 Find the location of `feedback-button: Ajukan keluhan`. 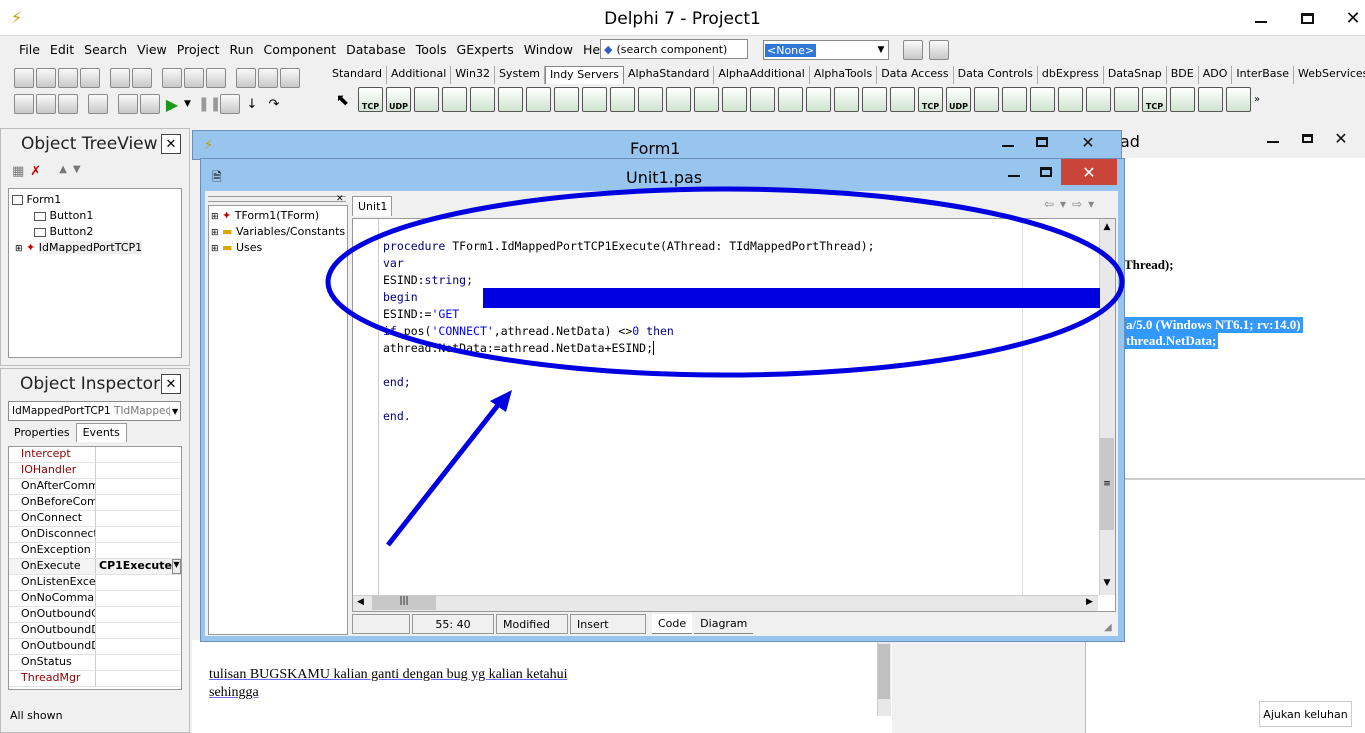

feedback-button: Ajukan keluhan is located at coordinates (1305, 714).